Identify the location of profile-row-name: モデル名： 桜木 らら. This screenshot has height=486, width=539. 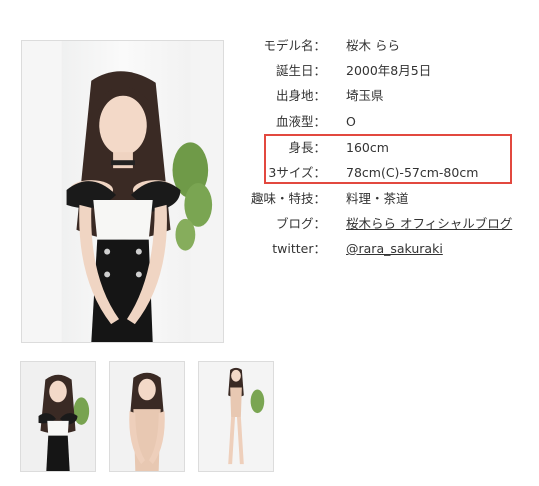
(385, 46).